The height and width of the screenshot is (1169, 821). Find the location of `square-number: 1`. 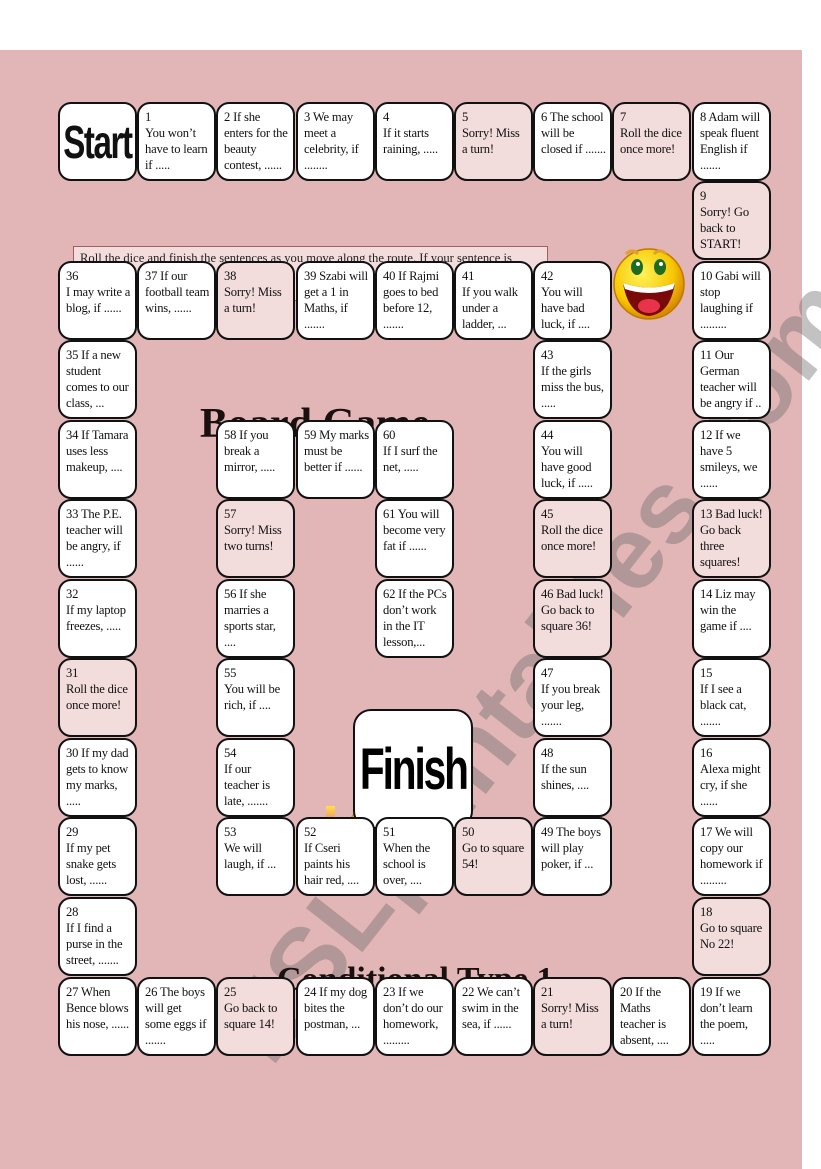

square-number: 1 is located at coordinates (148, 117).